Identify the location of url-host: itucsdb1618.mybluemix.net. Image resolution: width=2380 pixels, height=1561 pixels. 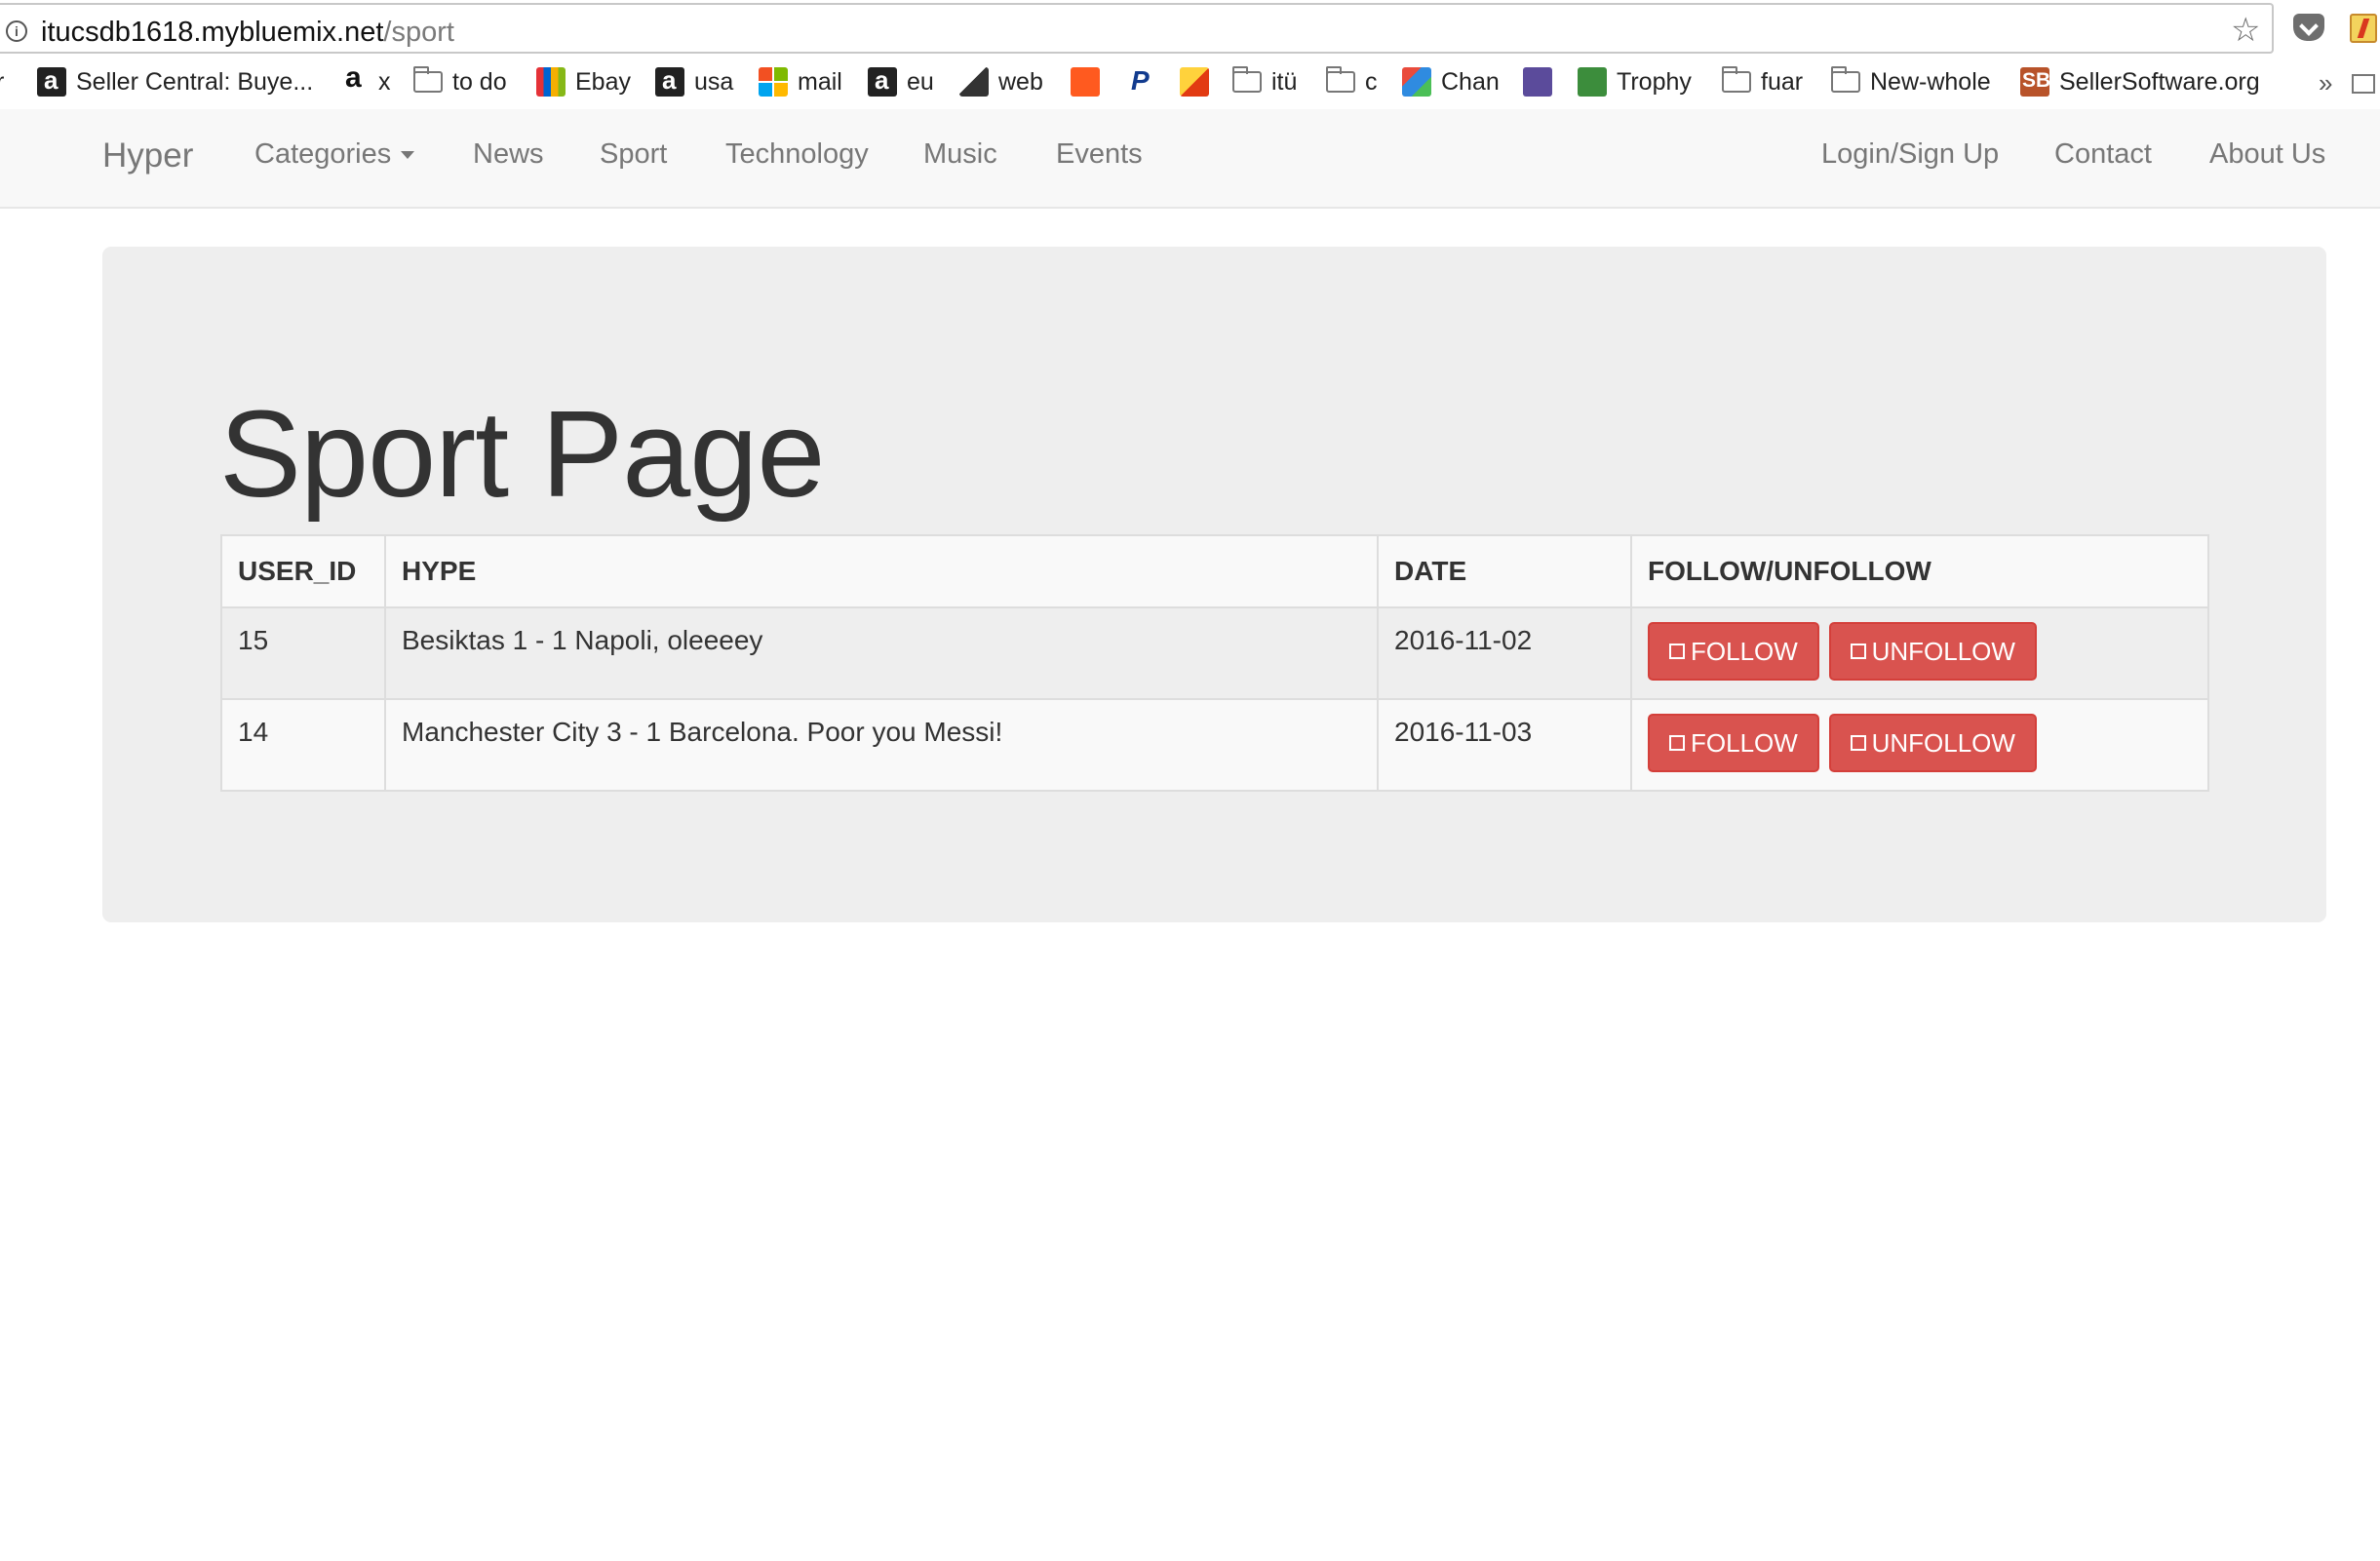
(212, 32).